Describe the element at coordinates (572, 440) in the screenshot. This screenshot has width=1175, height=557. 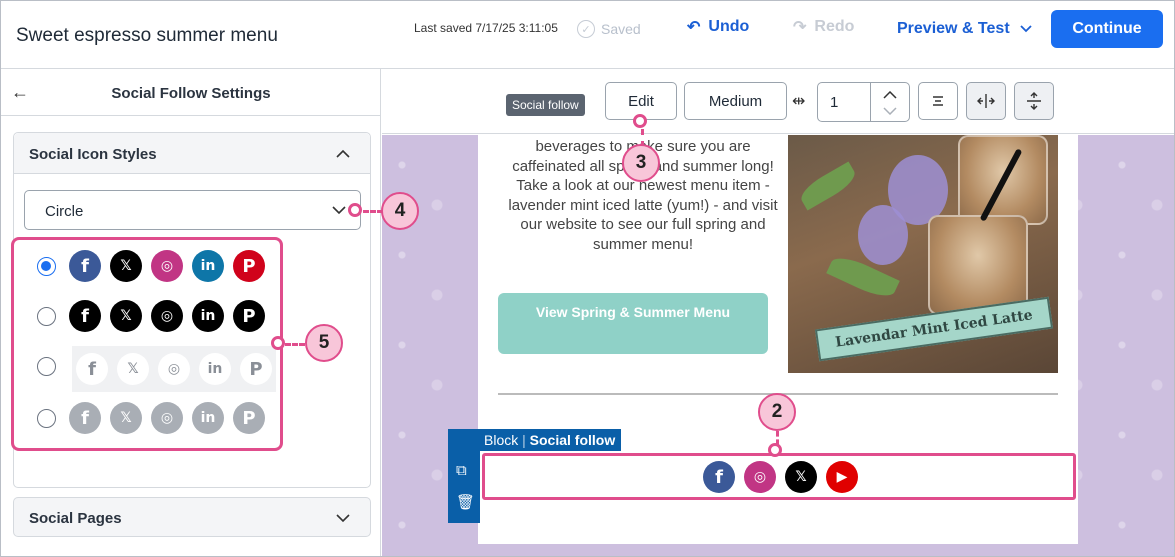
I see `block-label-name: Social follow` at that location.